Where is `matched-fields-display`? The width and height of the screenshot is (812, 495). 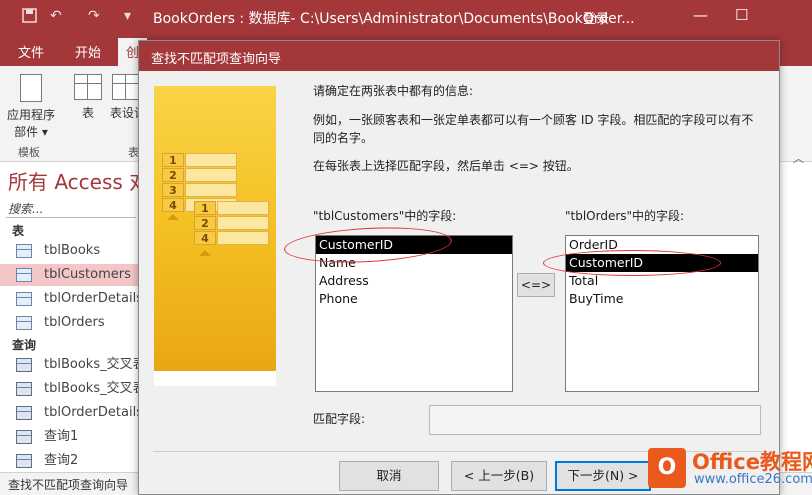 matched-fields-display is located at coordinates (595, 420).